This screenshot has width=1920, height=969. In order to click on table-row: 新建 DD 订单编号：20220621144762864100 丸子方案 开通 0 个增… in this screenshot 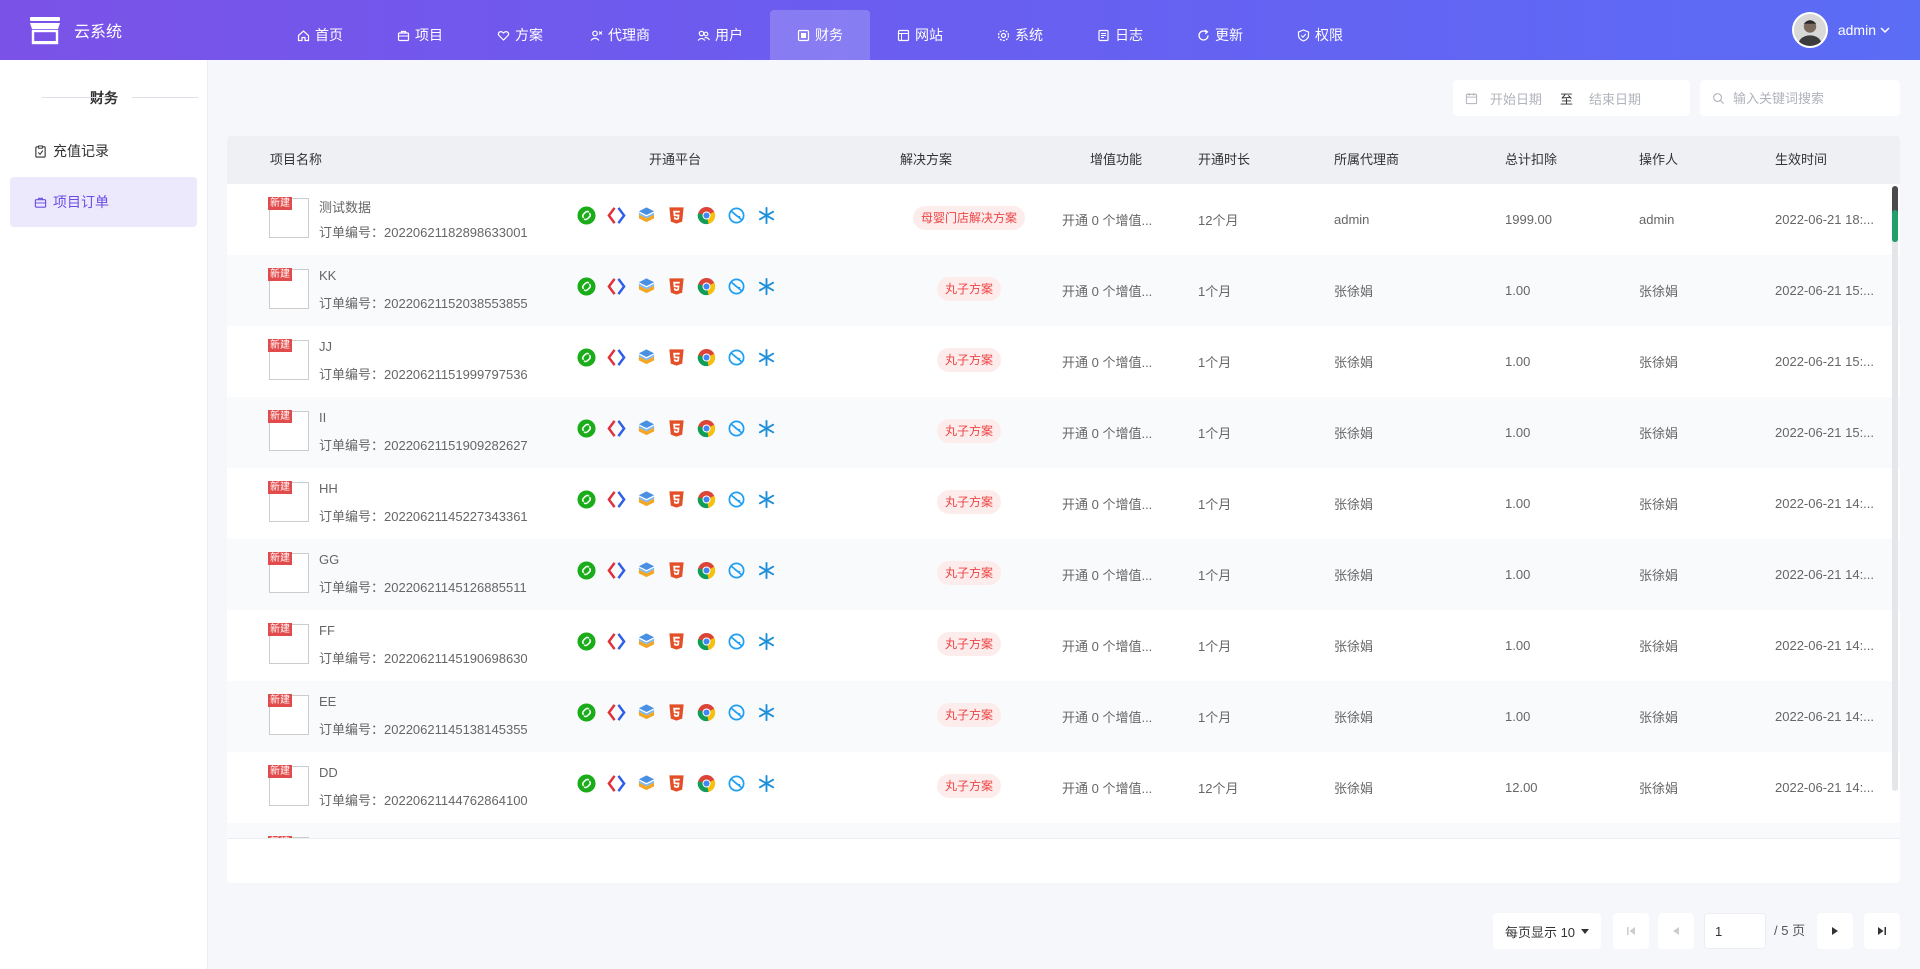, I will do `click(1063, 787)`.